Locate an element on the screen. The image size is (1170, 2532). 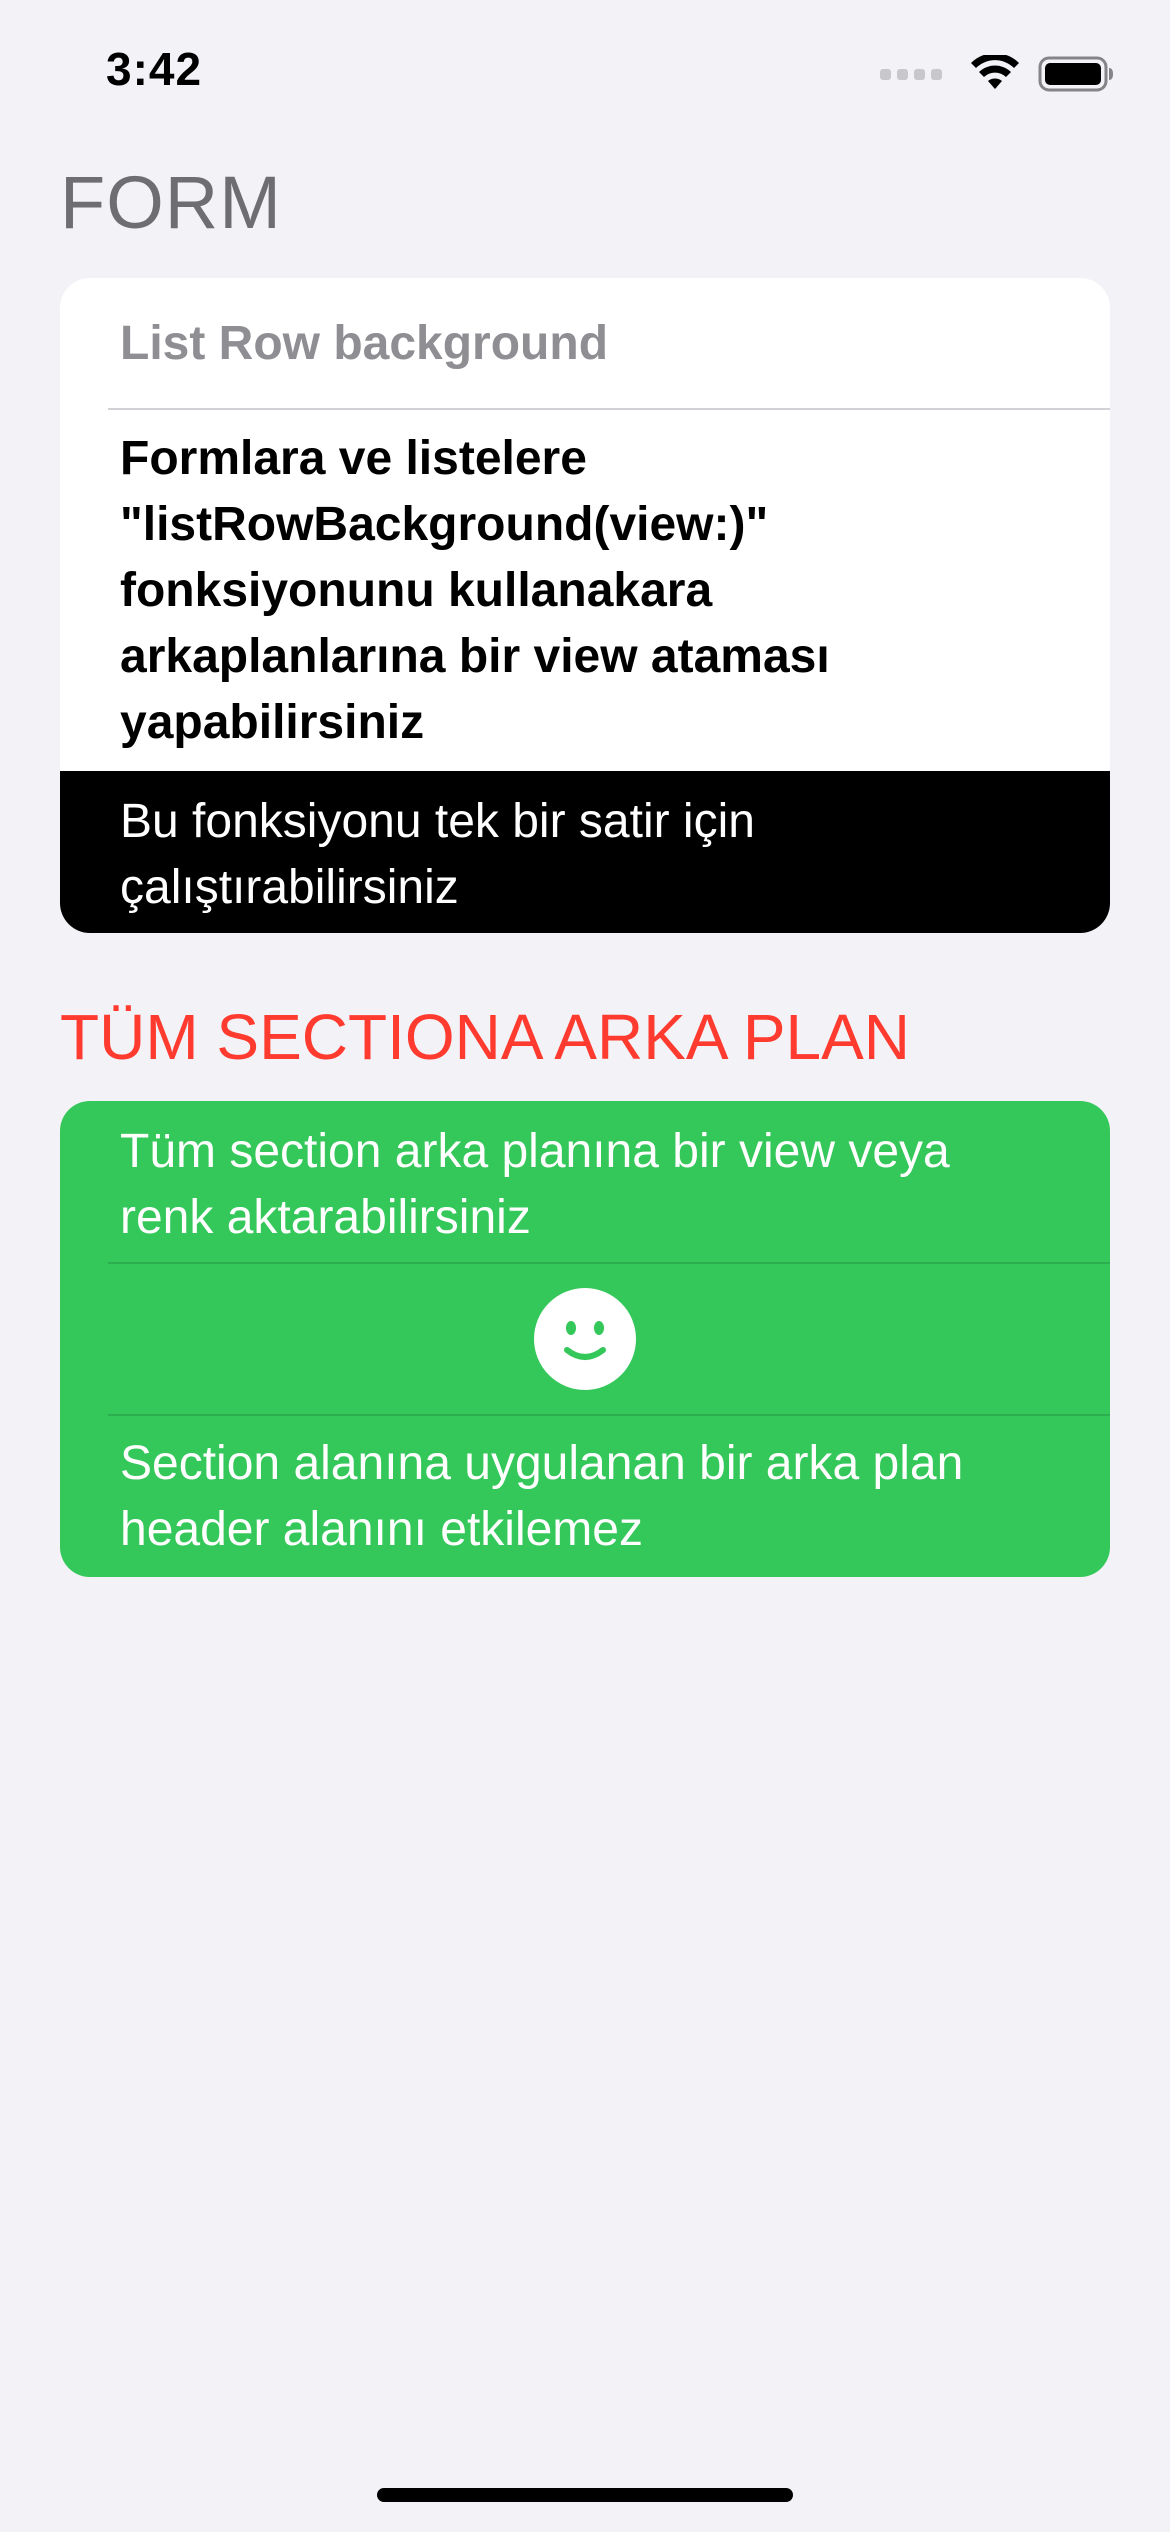
smiley-row is located at coordinates (585, 1338).